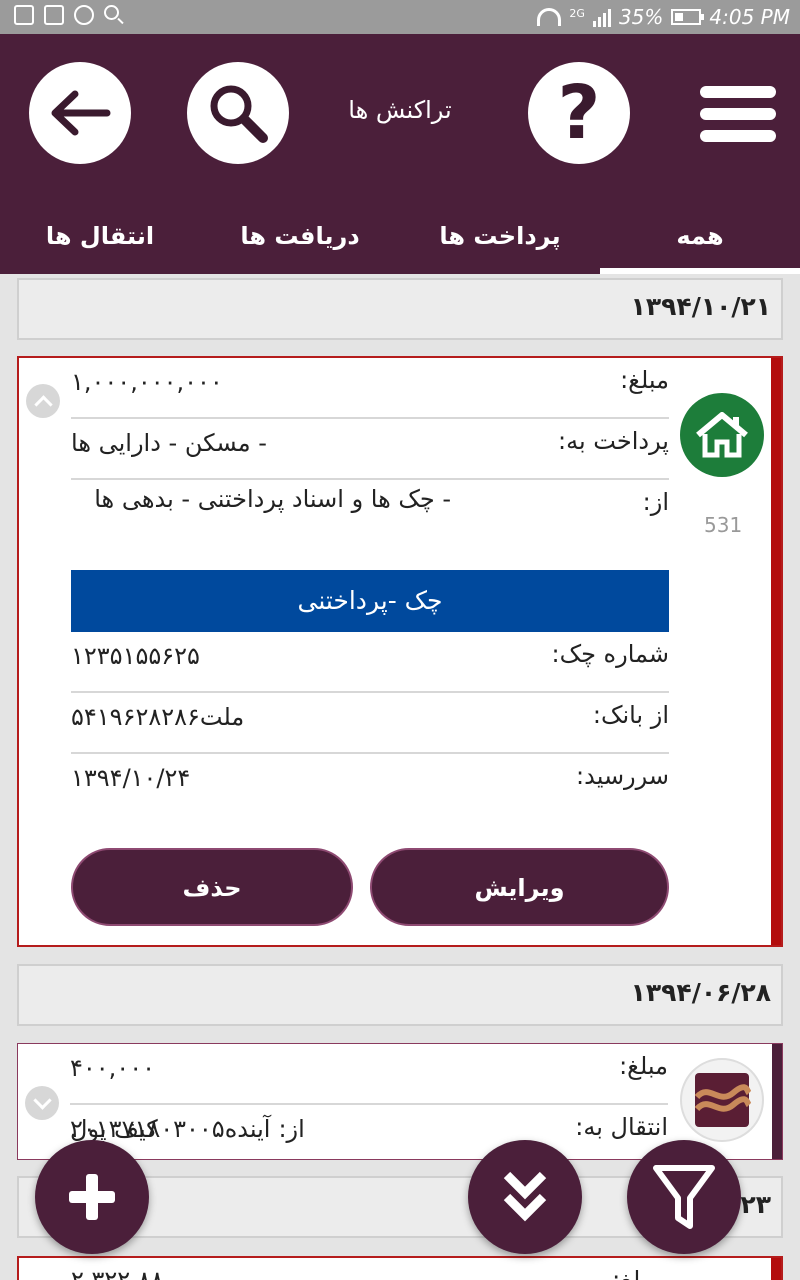 The height and width of the screenshot is (1280, 800). What do you see at coordinates (749, 17) in the screenshot?
I see `clock: 4:05 PM` at bounding box center [749, 17].